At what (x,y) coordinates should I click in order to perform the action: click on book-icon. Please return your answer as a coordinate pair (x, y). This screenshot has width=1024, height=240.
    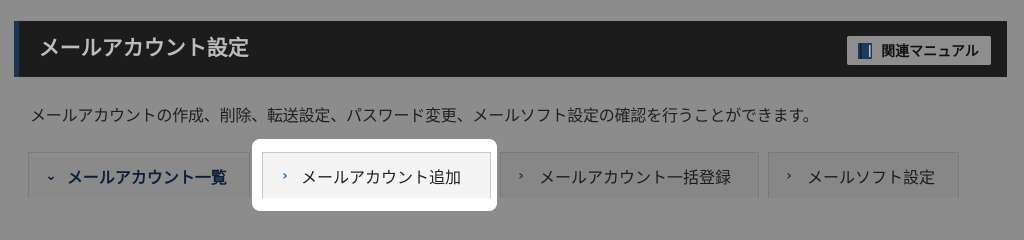
    Looking at the image, I should click on (865, 50).